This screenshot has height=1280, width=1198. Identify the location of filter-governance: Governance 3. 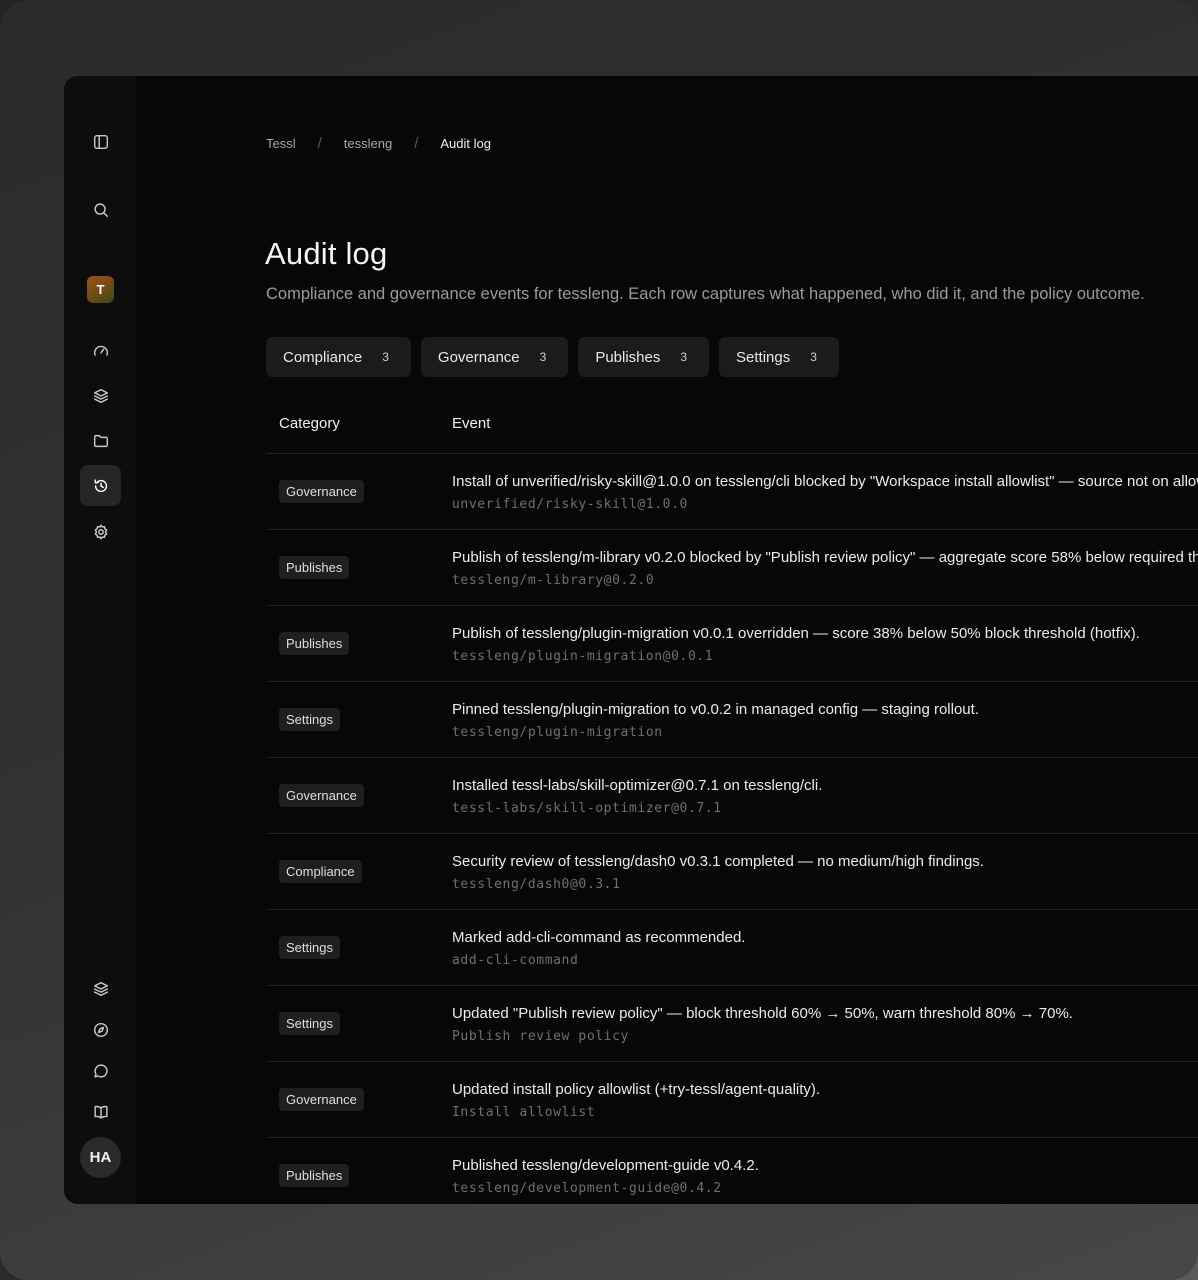
(494, 357).